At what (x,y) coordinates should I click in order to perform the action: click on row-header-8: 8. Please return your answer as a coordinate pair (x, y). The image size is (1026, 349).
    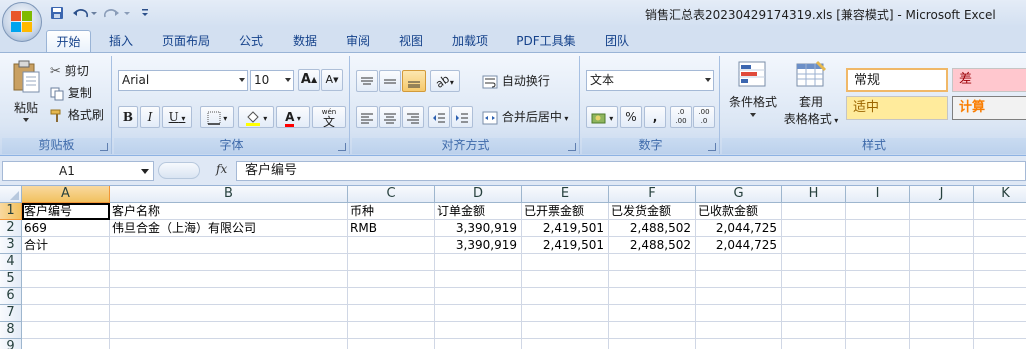
    Looking at the image, I should click on (11, 330).